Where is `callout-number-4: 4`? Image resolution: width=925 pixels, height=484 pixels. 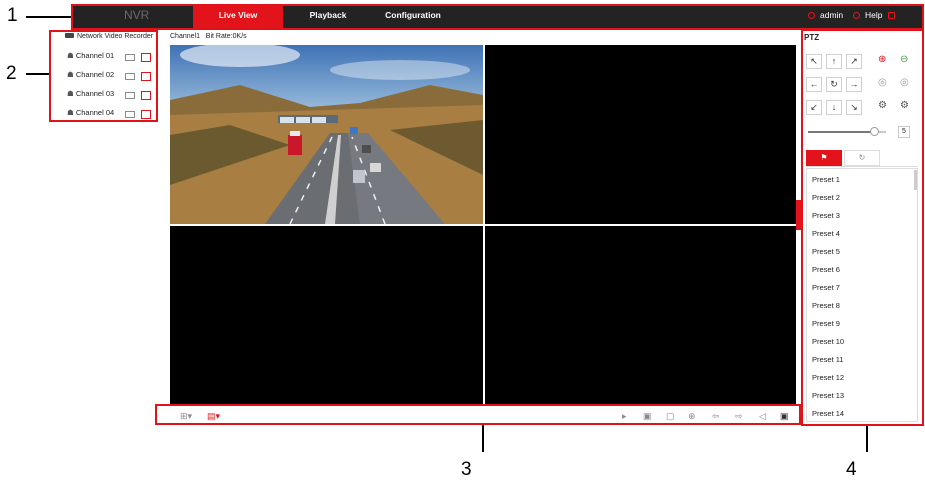 callout-number-4: 4 is located at coordinates (851, 469).